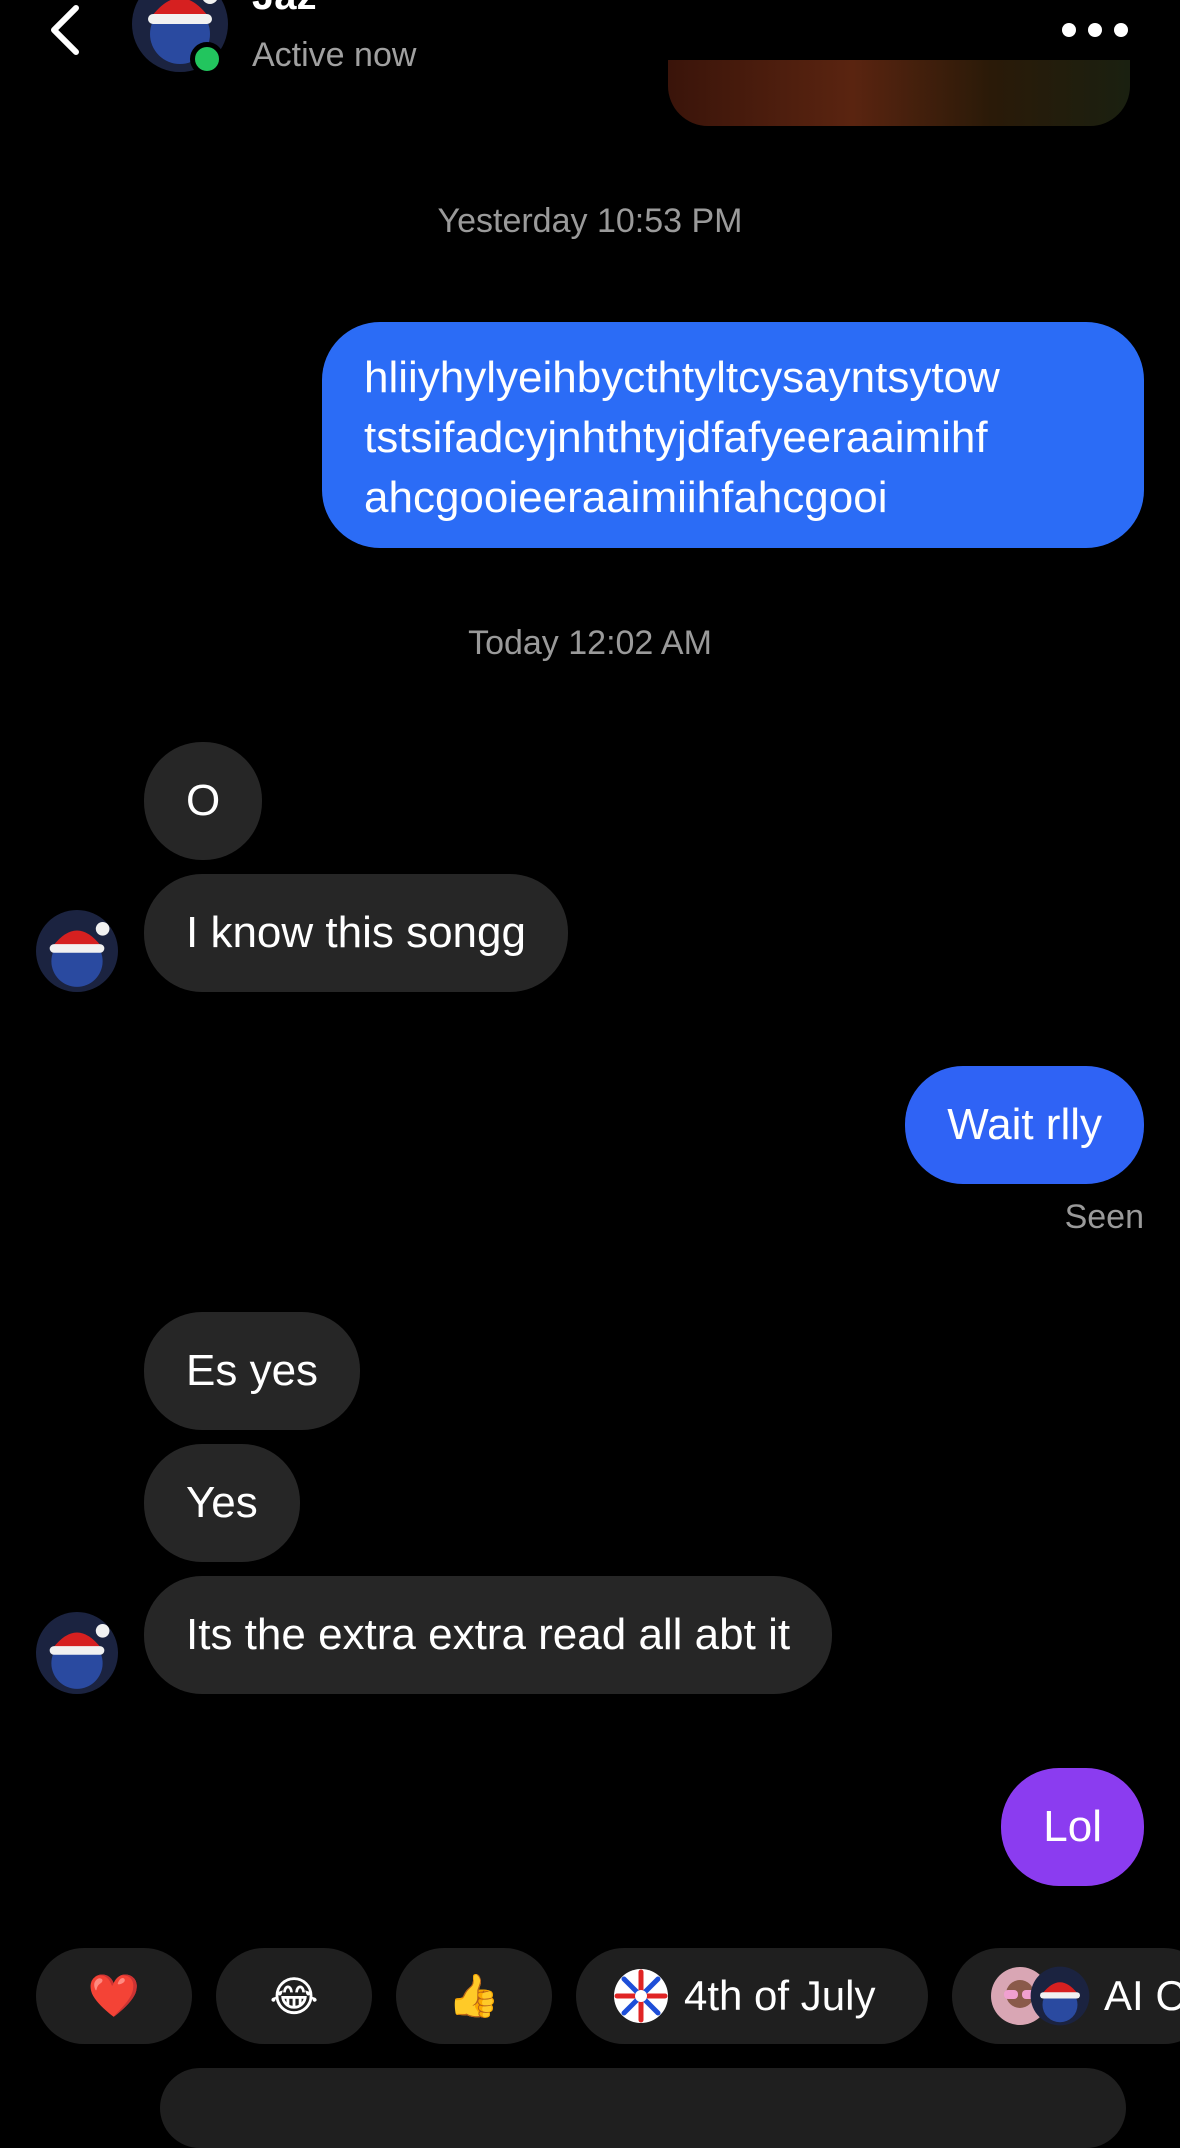 Image resolution: width=1180 pixels, height=2148 pixels. I want to click on quick-reply-laugh: 😂, so click(294, 1996).